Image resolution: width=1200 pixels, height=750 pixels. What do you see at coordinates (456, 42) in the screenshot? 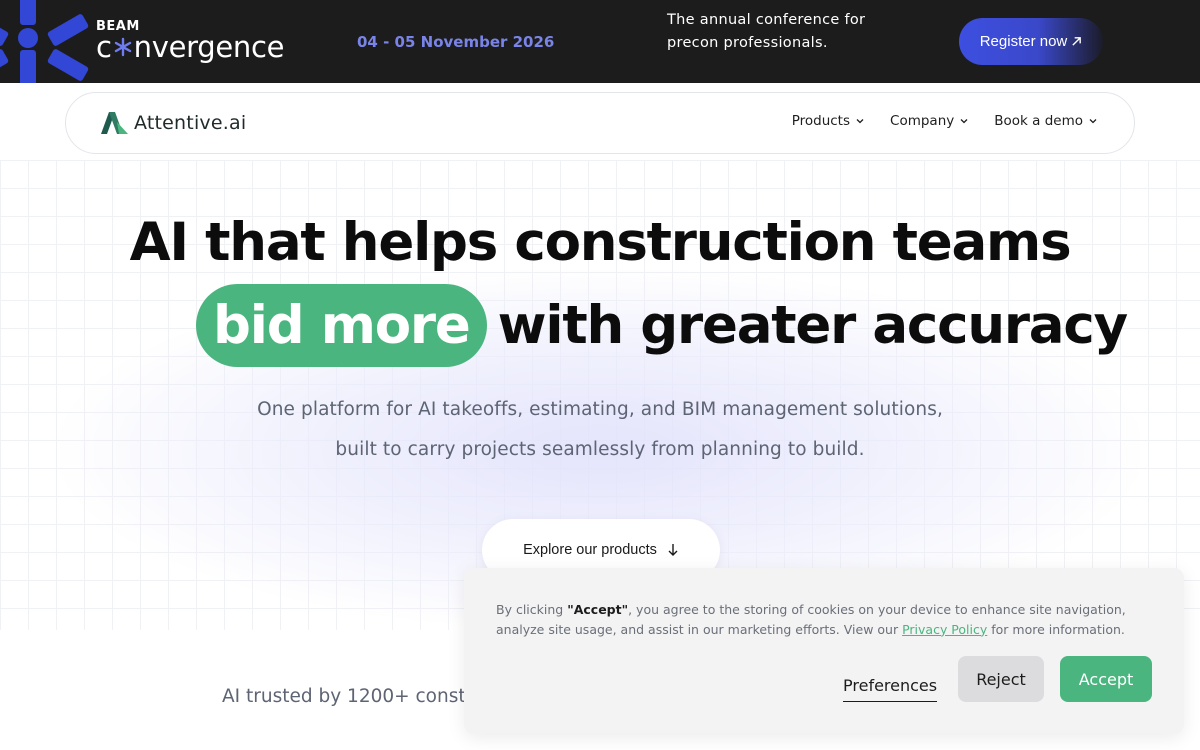
I see `conference-date: 04 - 05 November 2026` at bounding box center [456, 42].